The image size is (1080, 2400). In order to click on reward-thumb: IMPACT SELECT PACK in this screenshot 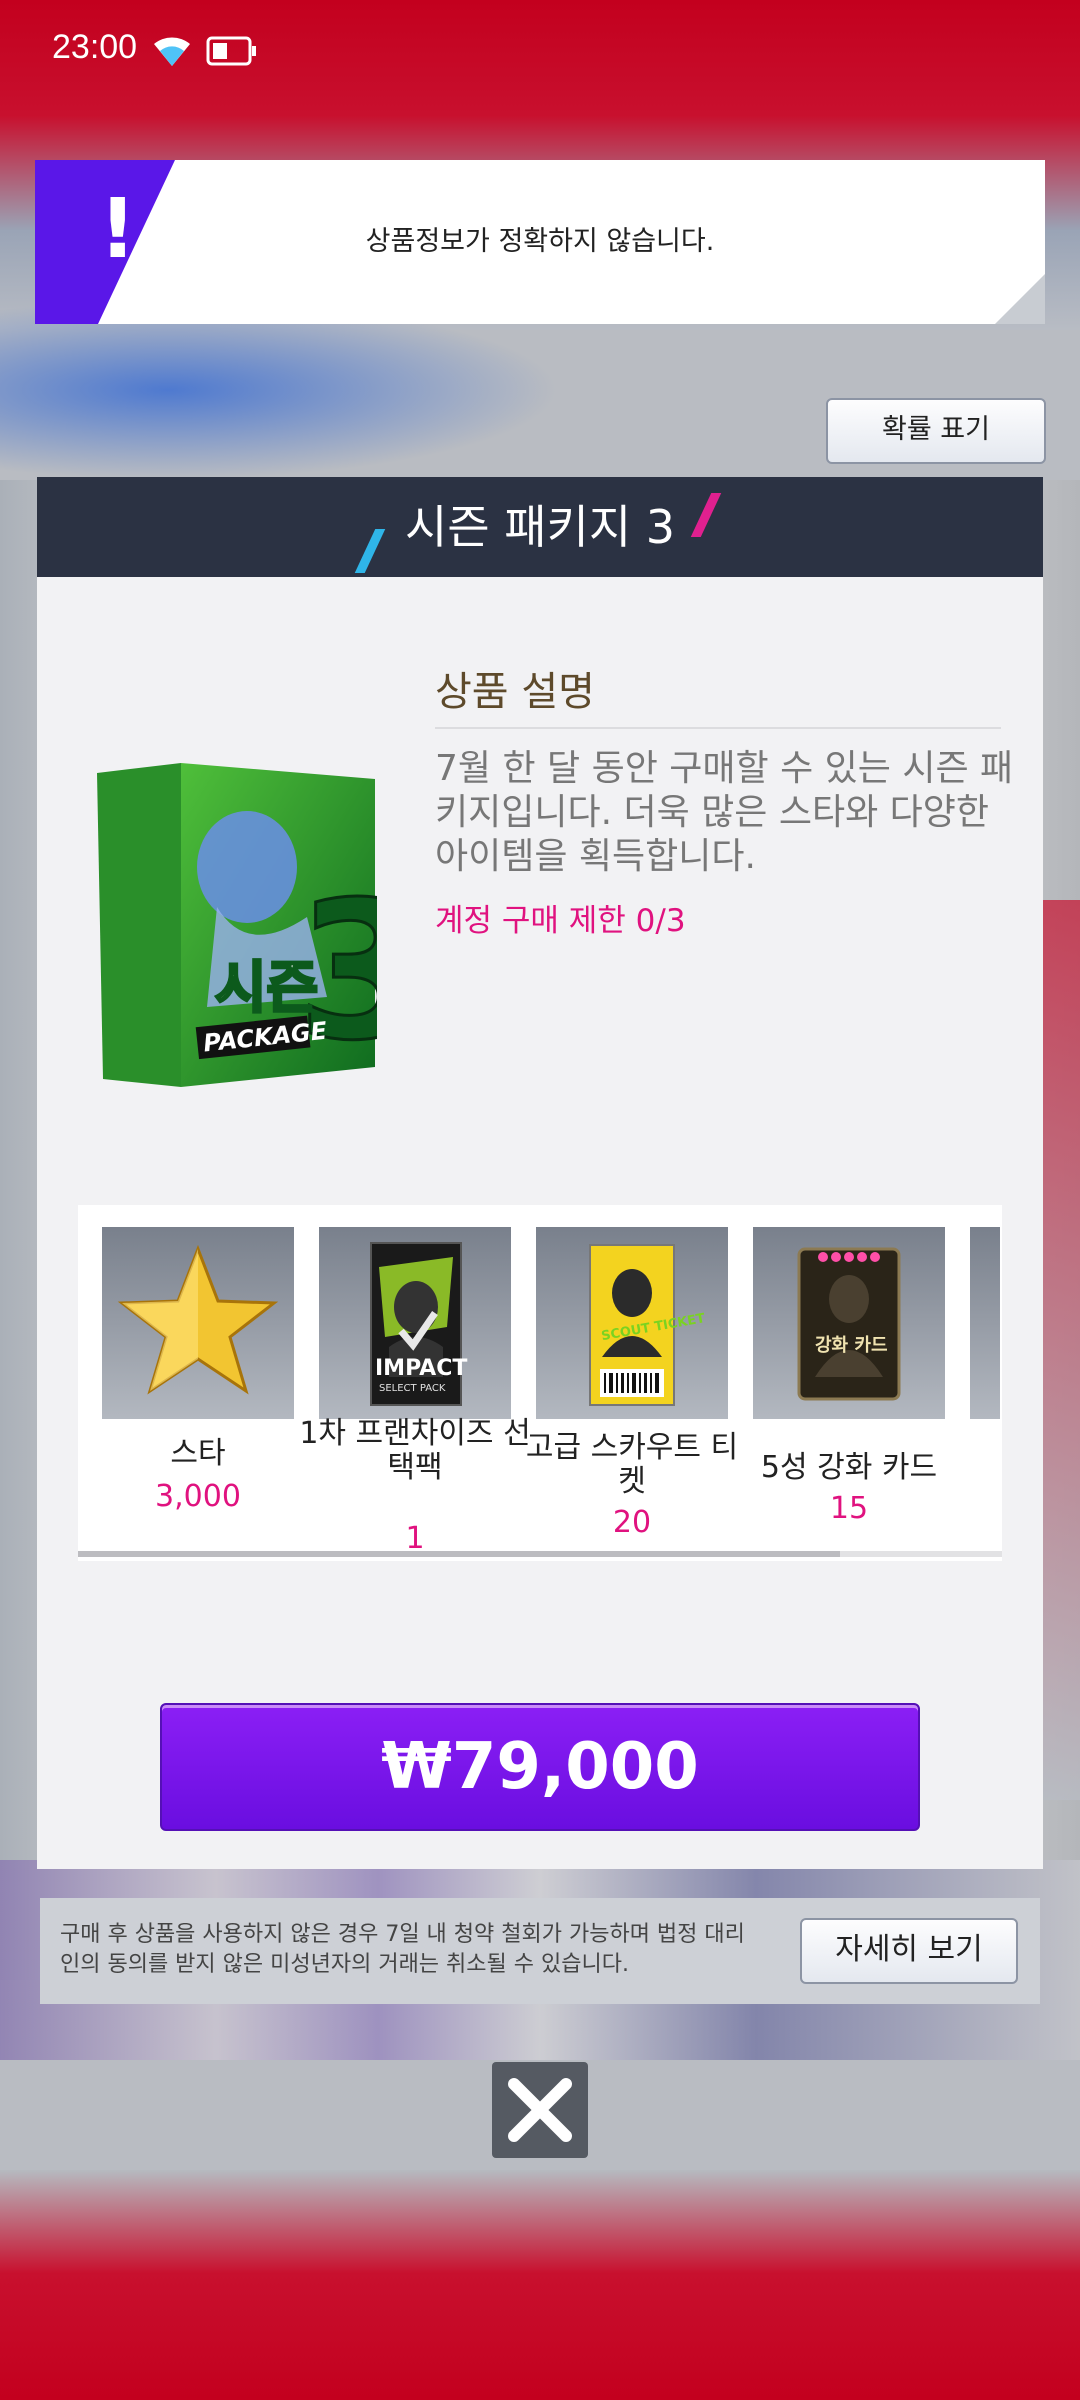, I will do `click(415, 1323)`.